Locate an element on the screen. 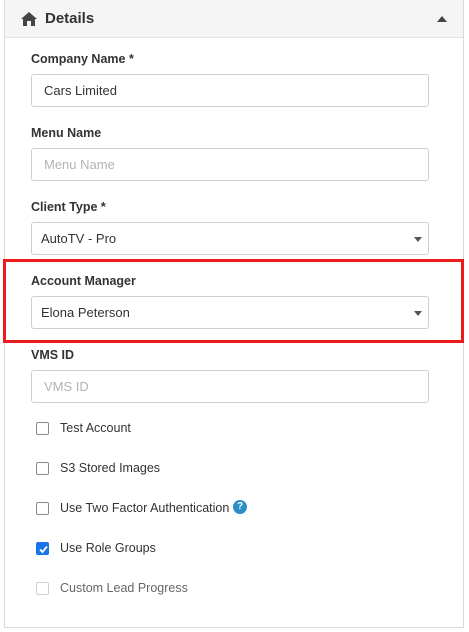 The height and width of the screenshot is (632, 469). custom-lead-progress-checkbox is located at coordinates (42, 588).